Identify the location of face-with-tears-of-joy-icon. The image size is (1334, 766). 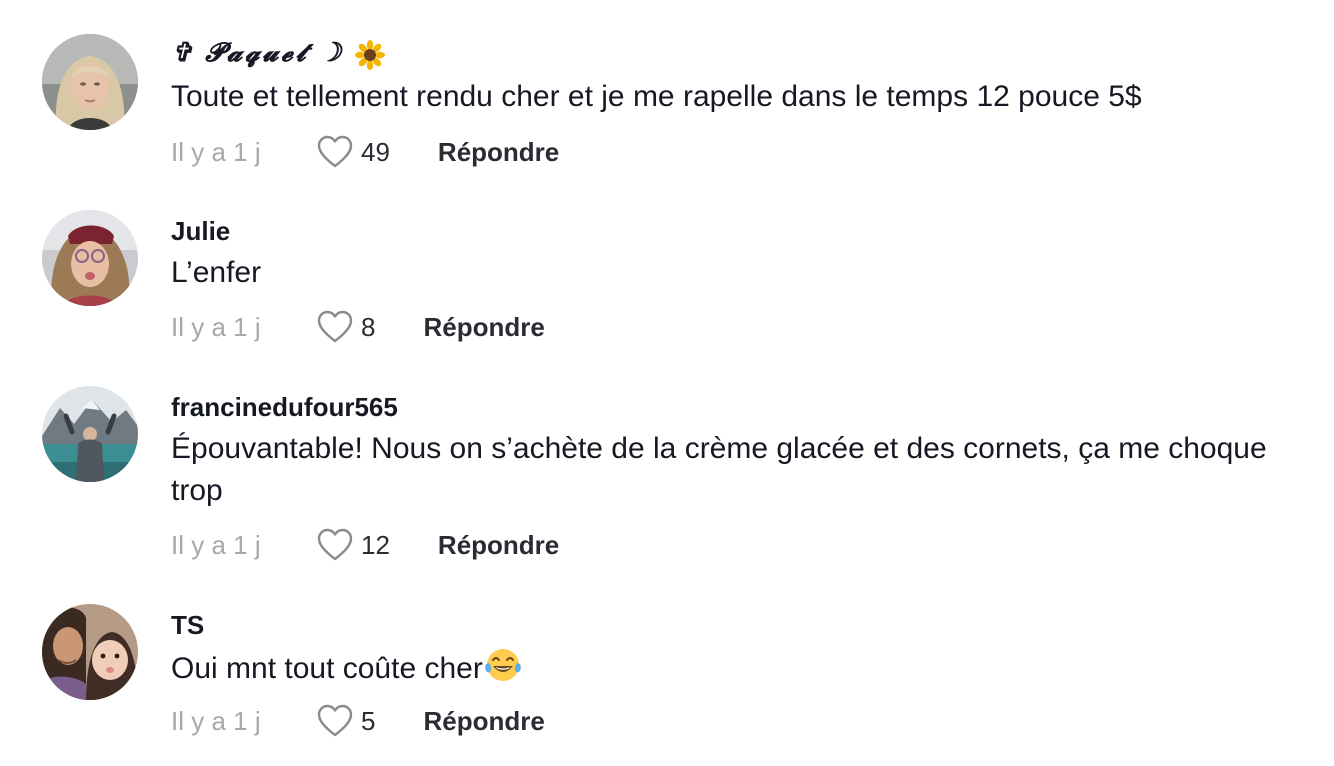
(503, 665).